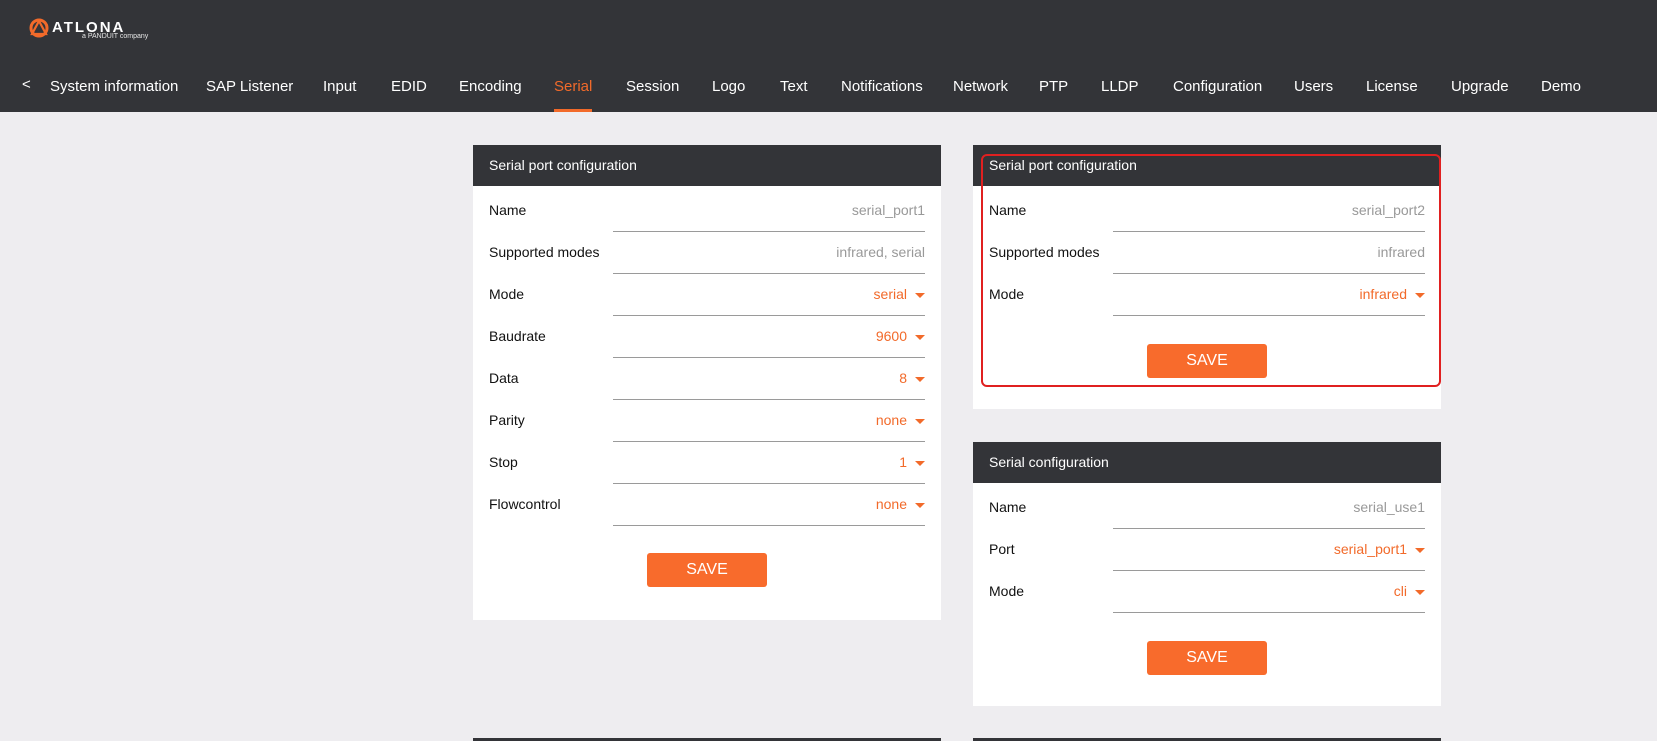 This screenshot has width=1657, height=741. I want to click on atlona-logo-icon, so click(39, 28).